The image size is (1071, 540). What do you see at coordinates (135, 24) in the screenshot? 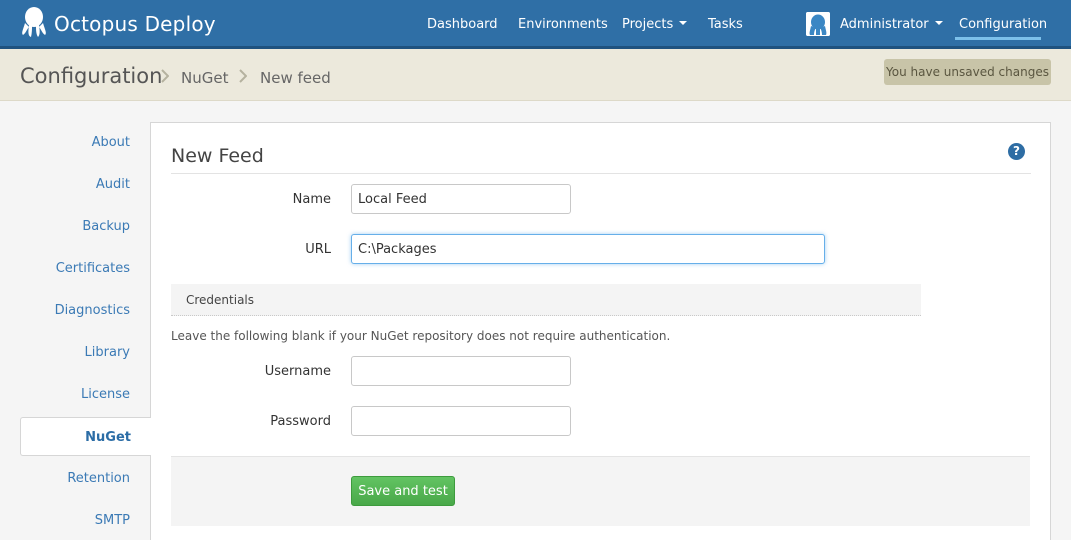
I see `brand-name: Octopus Deploy` at bounding box center [135, 24].